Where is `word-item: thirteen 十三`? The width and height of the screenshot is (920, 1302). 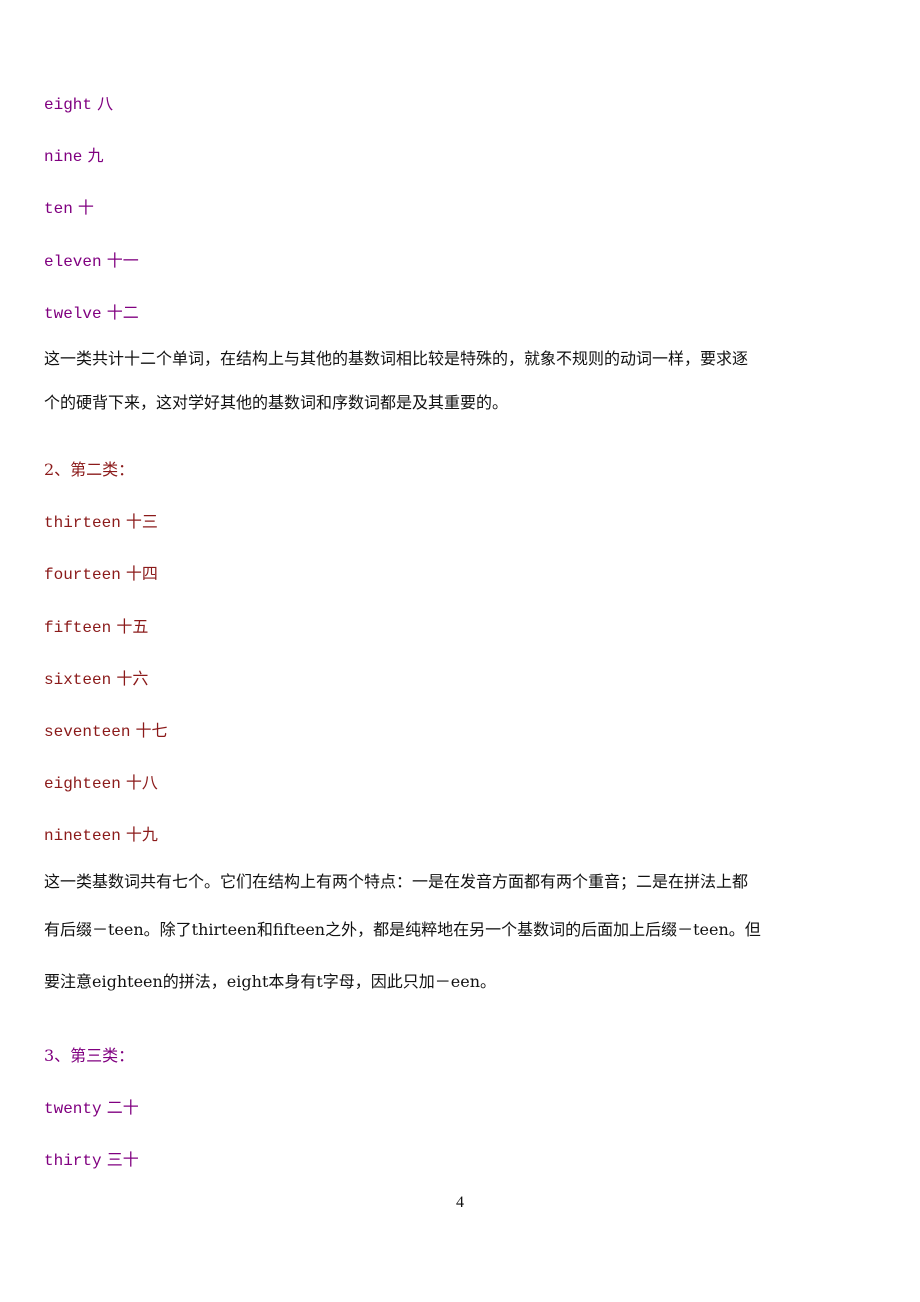 word-item: thirteen 十三 is located at coordinates (101, 522).